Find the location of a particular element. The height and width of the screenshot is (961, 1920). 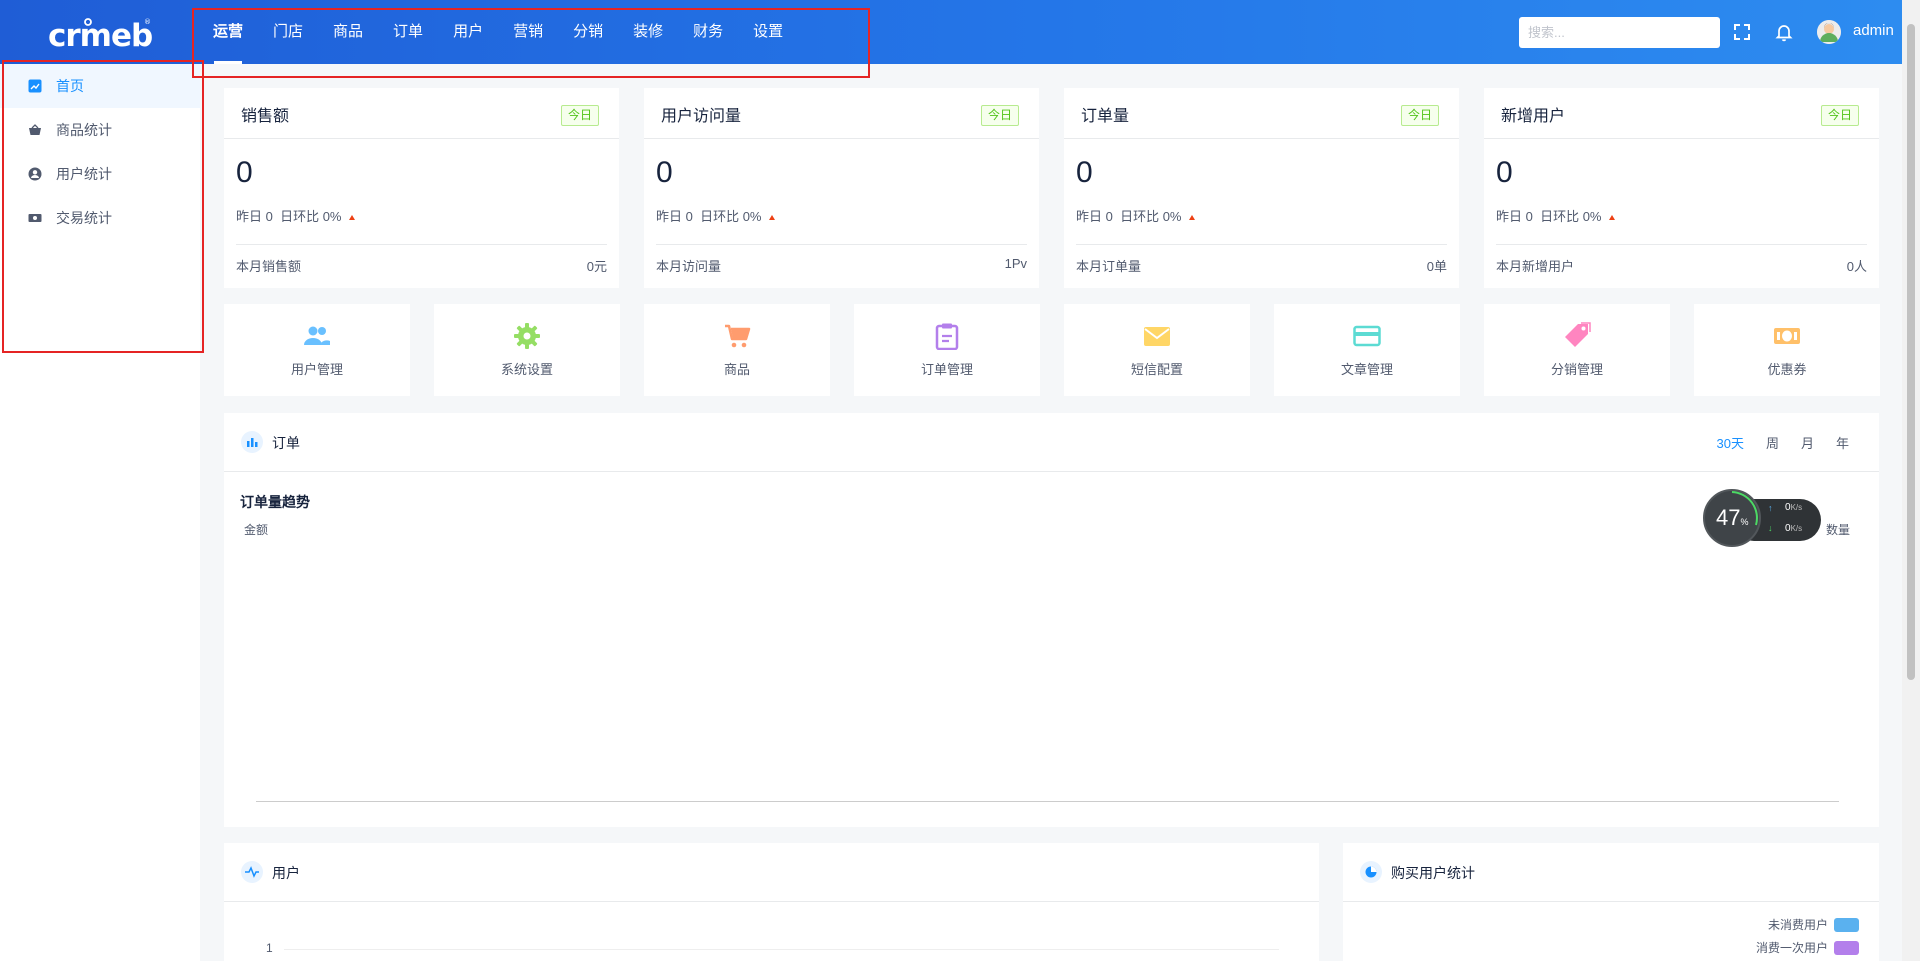

crmeb-logo: crmeb ® is located at coordinates (101, 34).